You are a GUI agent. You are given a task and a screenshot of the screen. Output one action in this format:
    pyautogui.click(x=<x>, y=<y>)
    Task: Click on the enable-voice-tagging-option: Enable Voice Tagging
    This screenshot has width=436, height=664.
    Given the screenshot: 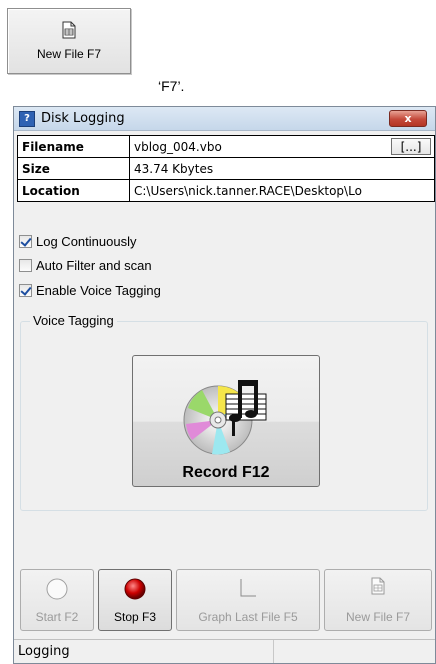 What is the action you would take?
    pyautogui.click(x=90, y=290)
    